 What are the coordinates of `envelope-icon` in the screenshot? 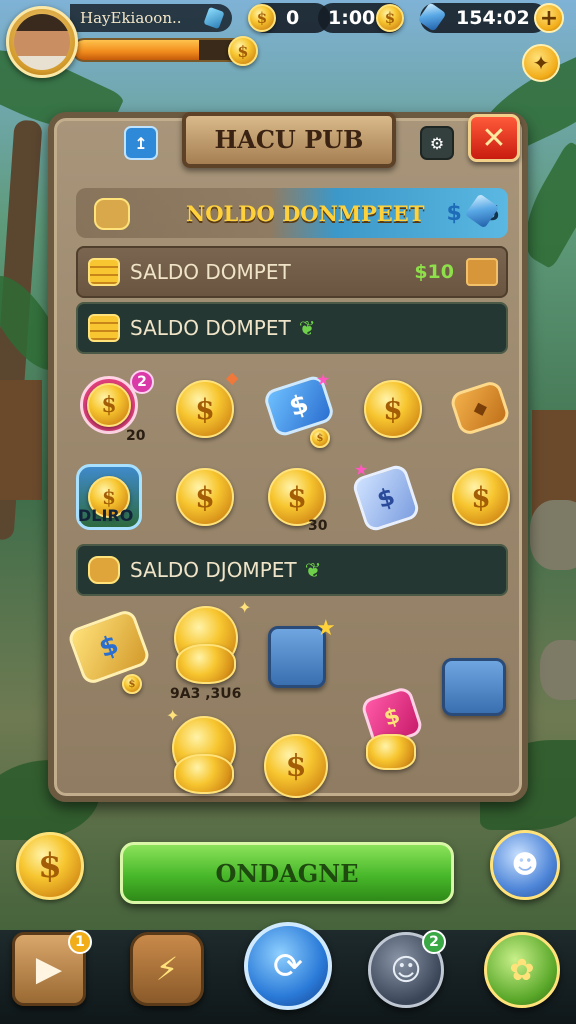 It's located at (482, 272).